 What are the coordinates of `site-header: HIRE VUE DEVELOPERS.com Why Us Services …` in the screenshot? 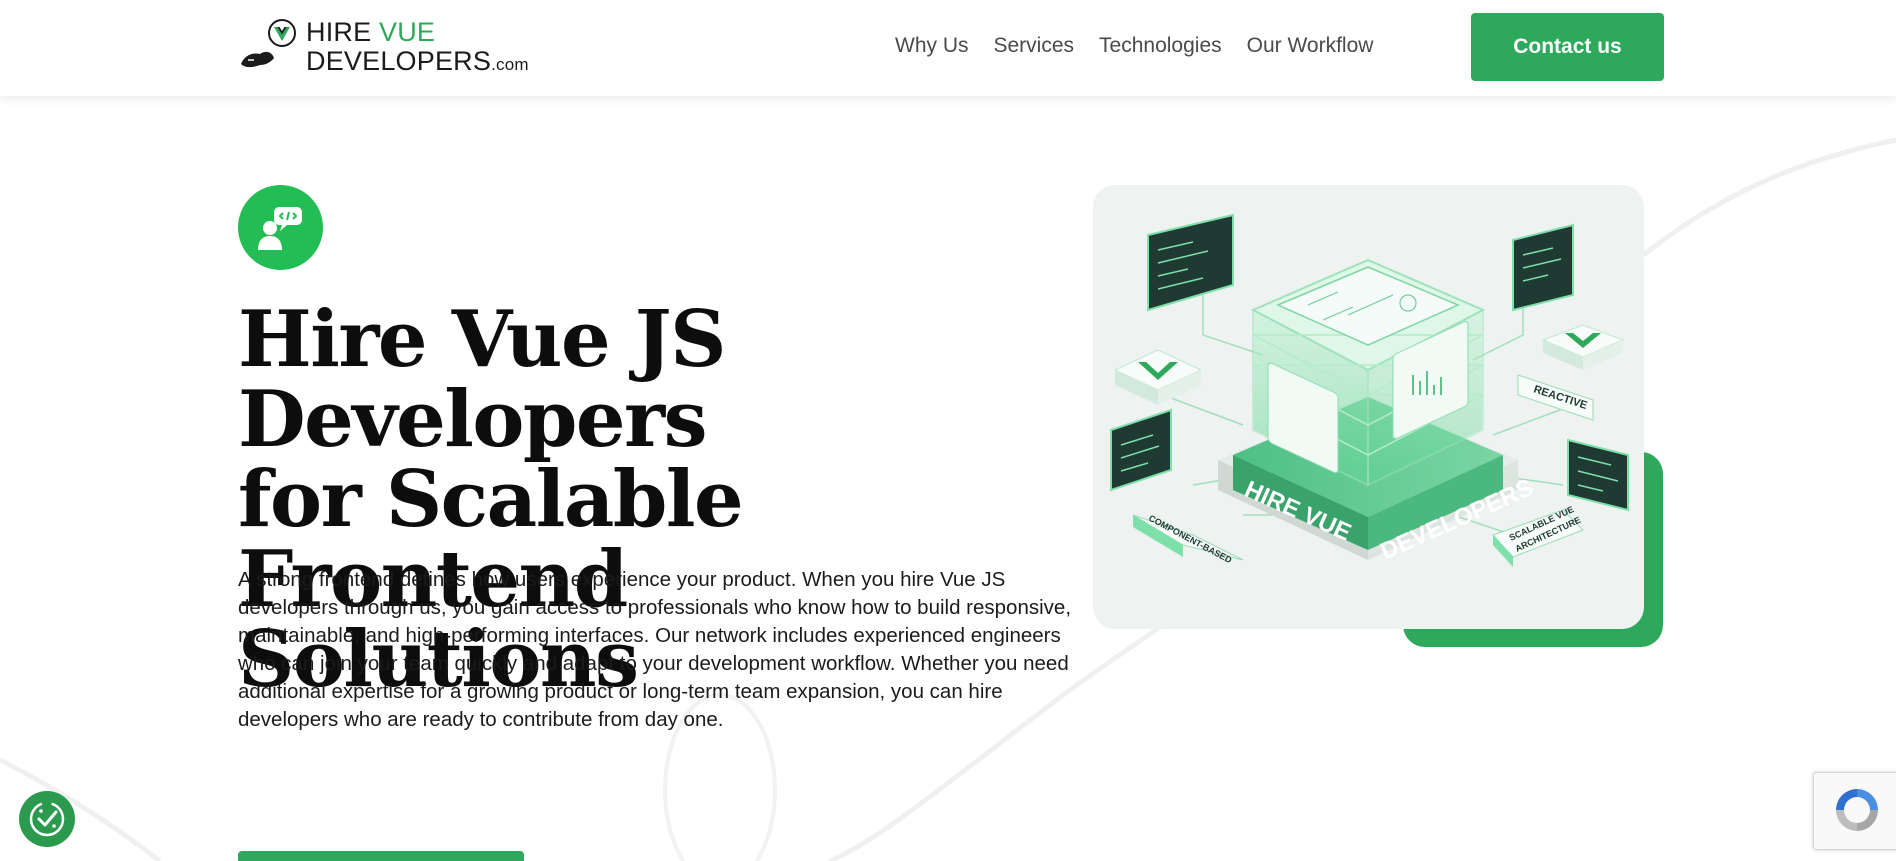 It's located at (948, 48).